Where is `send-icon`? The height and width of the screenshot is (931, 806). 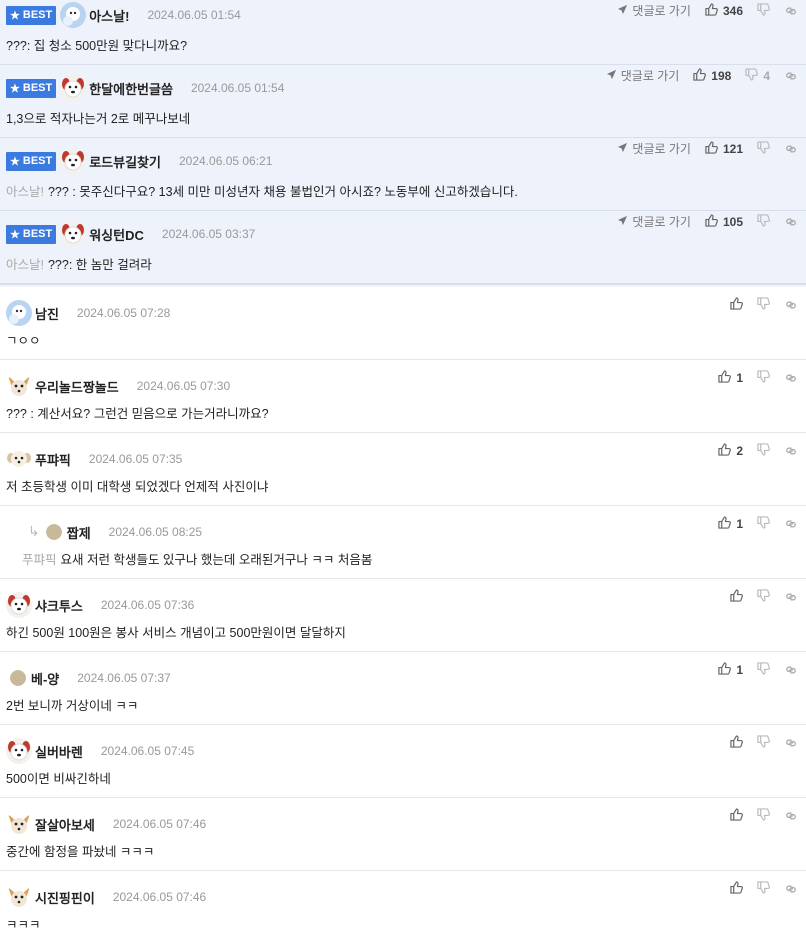 send-icon is located at coordinates (613, 76).